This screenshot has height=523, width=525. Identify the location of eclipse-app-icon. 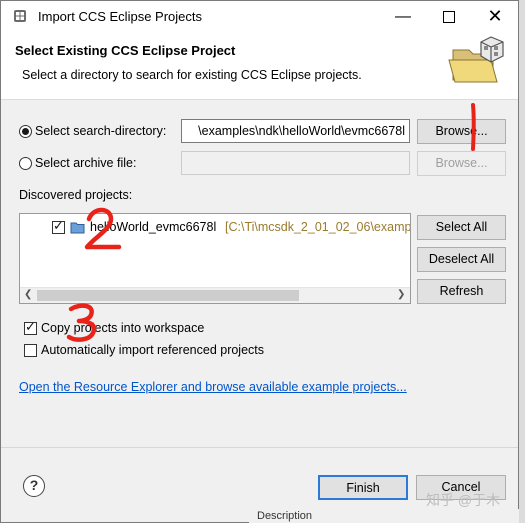
(20, 16).